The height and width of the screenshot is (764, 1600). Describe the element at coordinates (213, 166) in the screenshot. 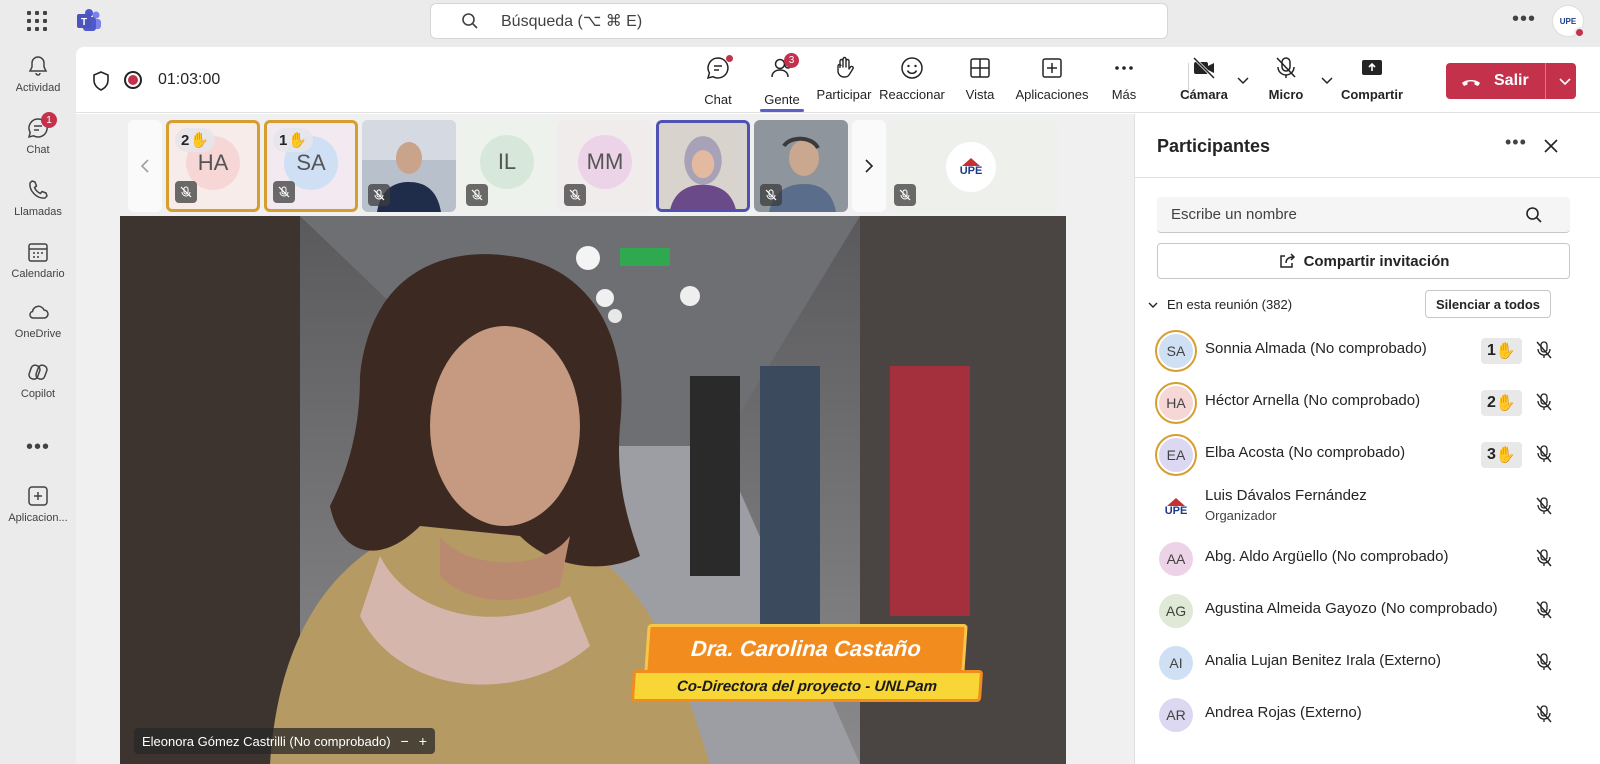

I see `participant-tile: HA 2 ✋` at that location.